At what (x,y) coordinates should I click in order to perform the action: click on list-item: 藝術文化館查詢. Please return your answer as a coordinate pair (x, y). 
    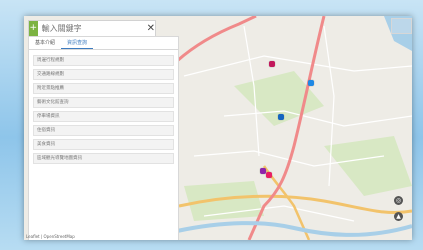
    Looking at the image, I should click on (103, 102).